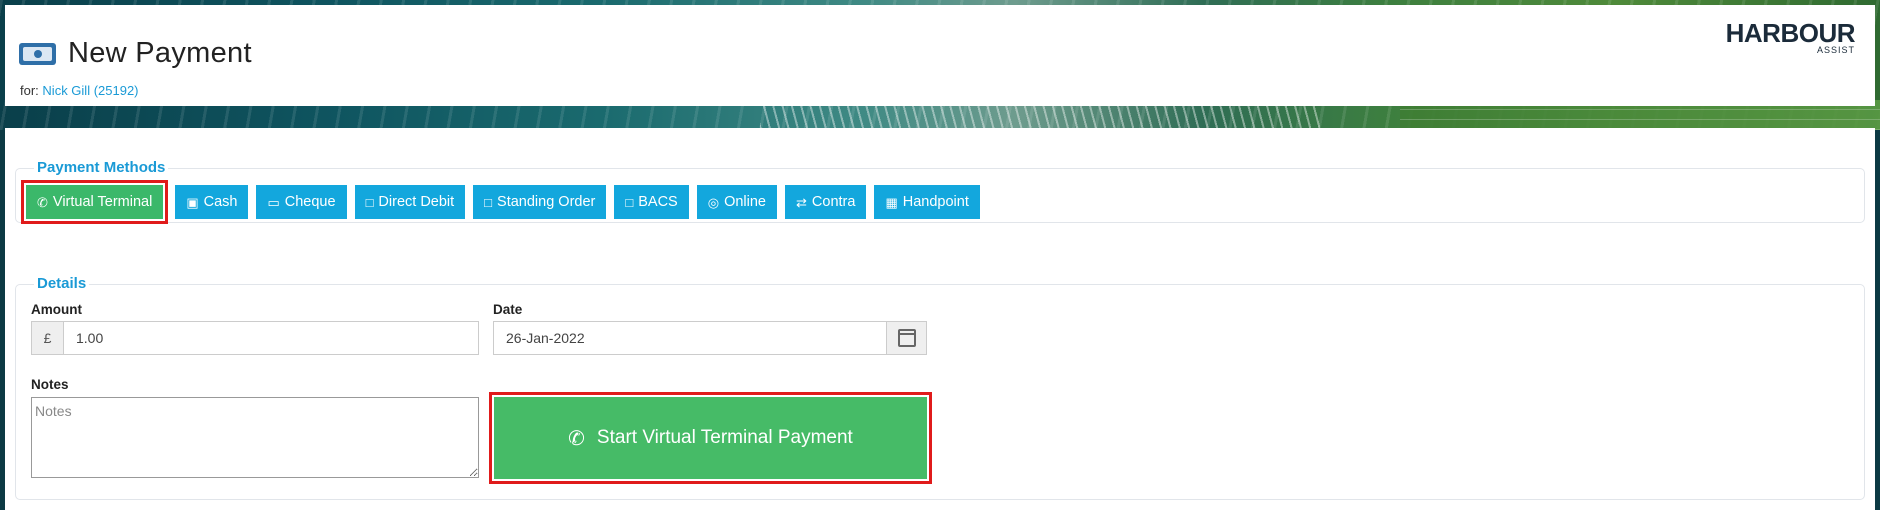 The image size is (1880, 510). Describe the element at coordinates (745, 202) in the screenshot. I see `online-label: Online` at that location.